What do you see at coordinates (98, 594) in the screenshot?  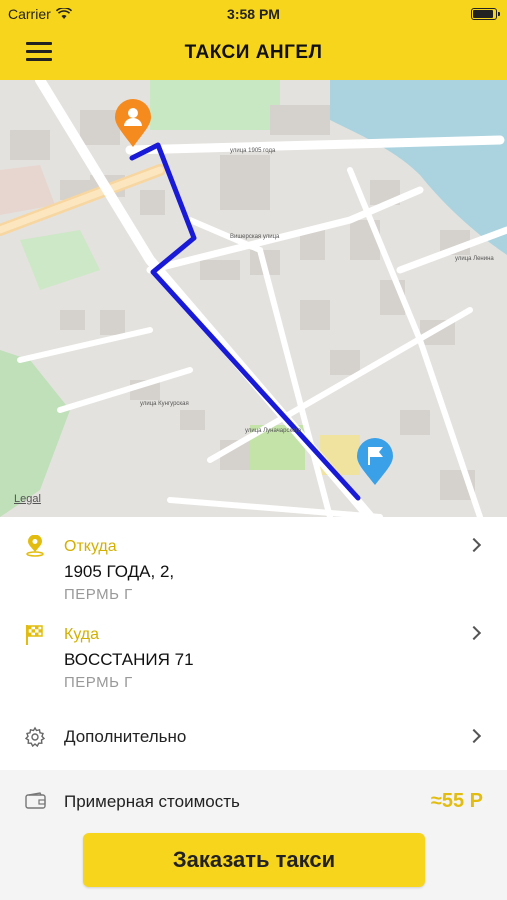 I see `from-city: ПЕРМЬ Г` at bounding box center [98, 594].